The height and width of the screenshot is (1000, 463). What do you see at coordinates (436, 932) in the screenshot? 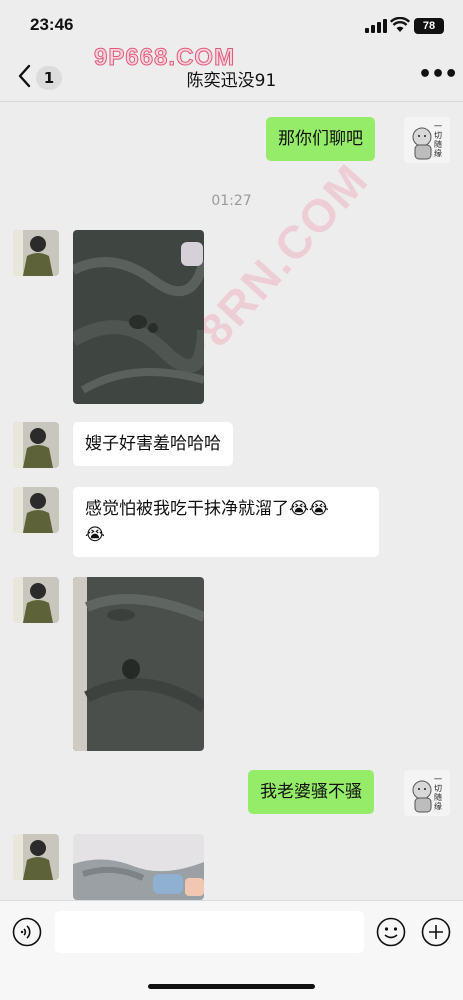
I see `plus-icon` at bounding box center [436, 932].